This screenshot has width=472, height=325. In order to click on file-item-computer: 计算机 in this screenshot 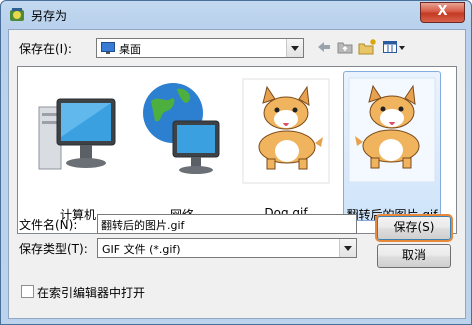, I will do `click(78, 147)`.